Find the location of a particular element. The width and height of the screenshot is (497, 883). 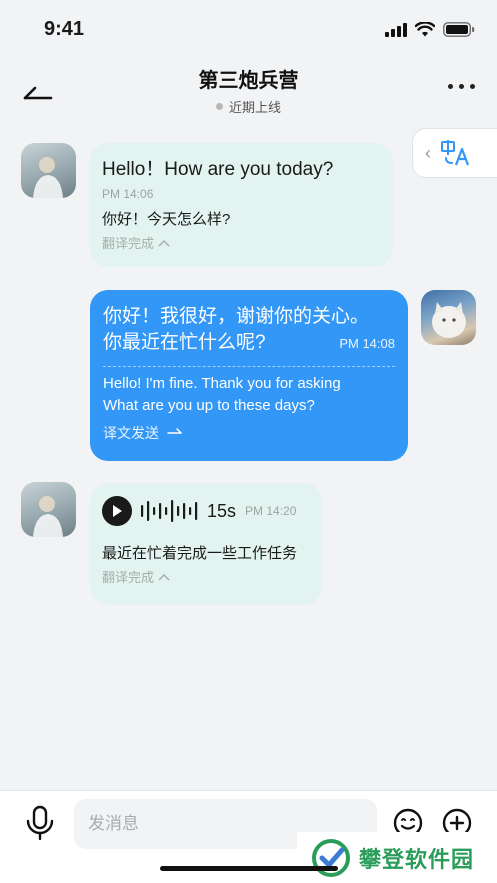

translated-text-line1: Hello! I'm fine. Thank you for asking is located at coordinates (222, 383).